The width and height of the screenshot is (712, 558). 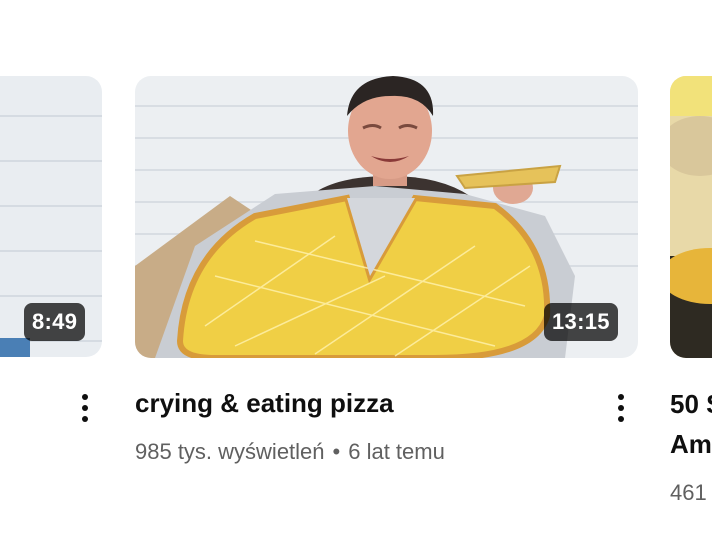 What do you see at coordinates (691, 404) in the screenshot?
I see `video-title-right-line1: 50 S` at bounding box center [691, 404].